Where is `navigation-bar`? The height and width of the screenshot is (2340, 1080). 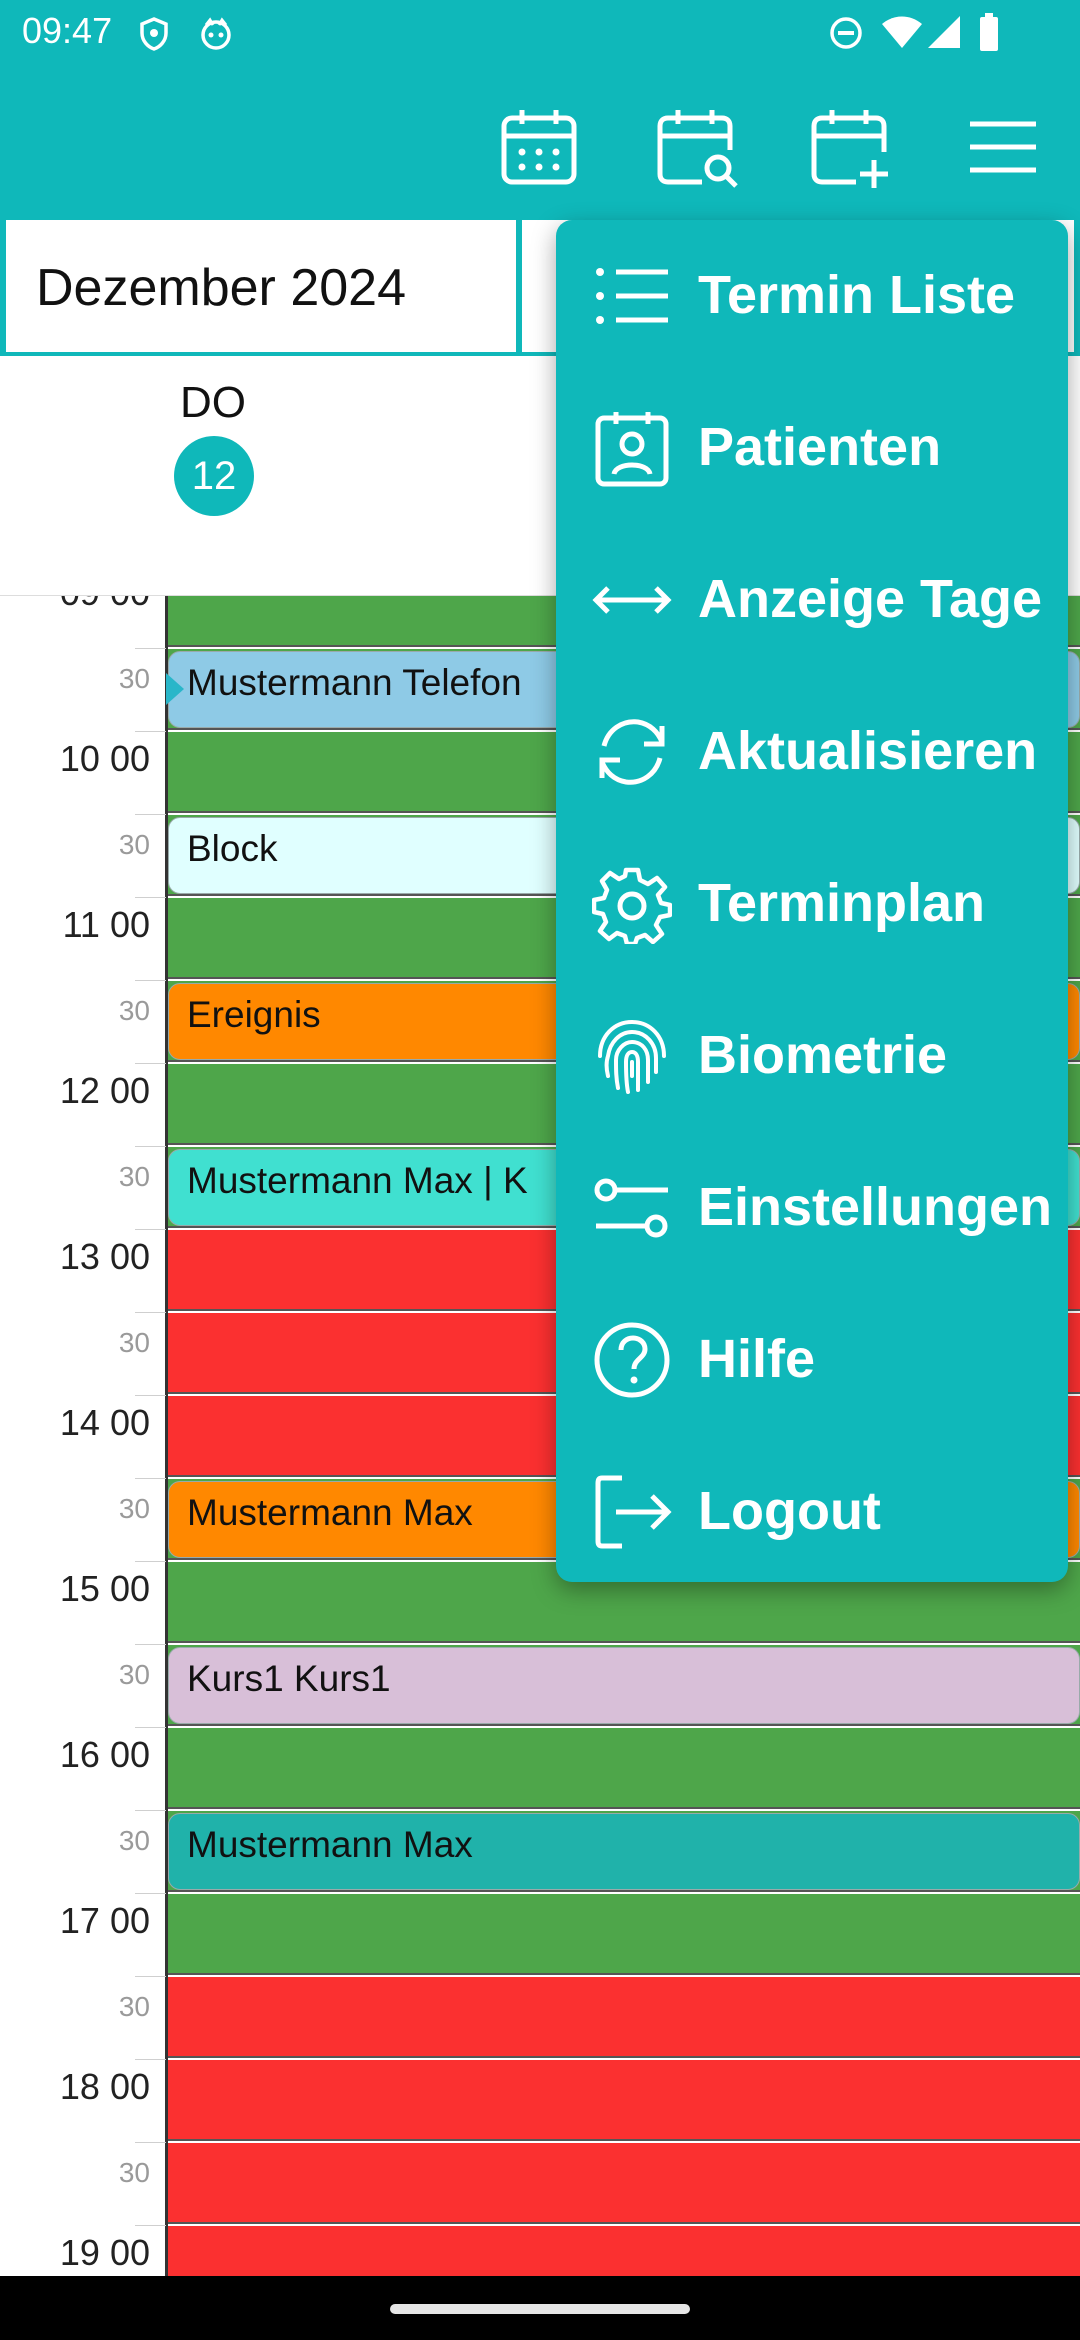 navigation-bar is located at coordinates (540, 2308).